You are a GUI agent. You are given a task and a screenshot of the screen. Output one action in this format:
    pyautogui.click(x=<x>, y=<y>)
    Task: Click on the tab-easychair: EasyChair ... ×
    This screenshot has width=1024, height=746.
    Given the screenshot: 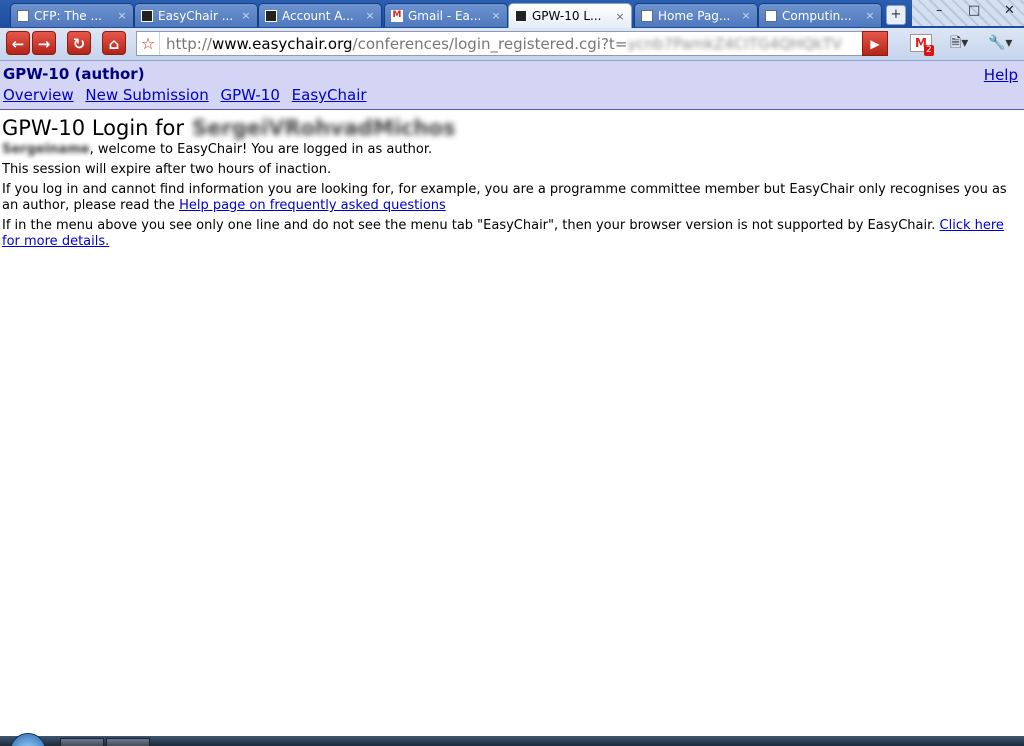 What is the action you would take?
    pyautogui.click(x=196, y=15)
    